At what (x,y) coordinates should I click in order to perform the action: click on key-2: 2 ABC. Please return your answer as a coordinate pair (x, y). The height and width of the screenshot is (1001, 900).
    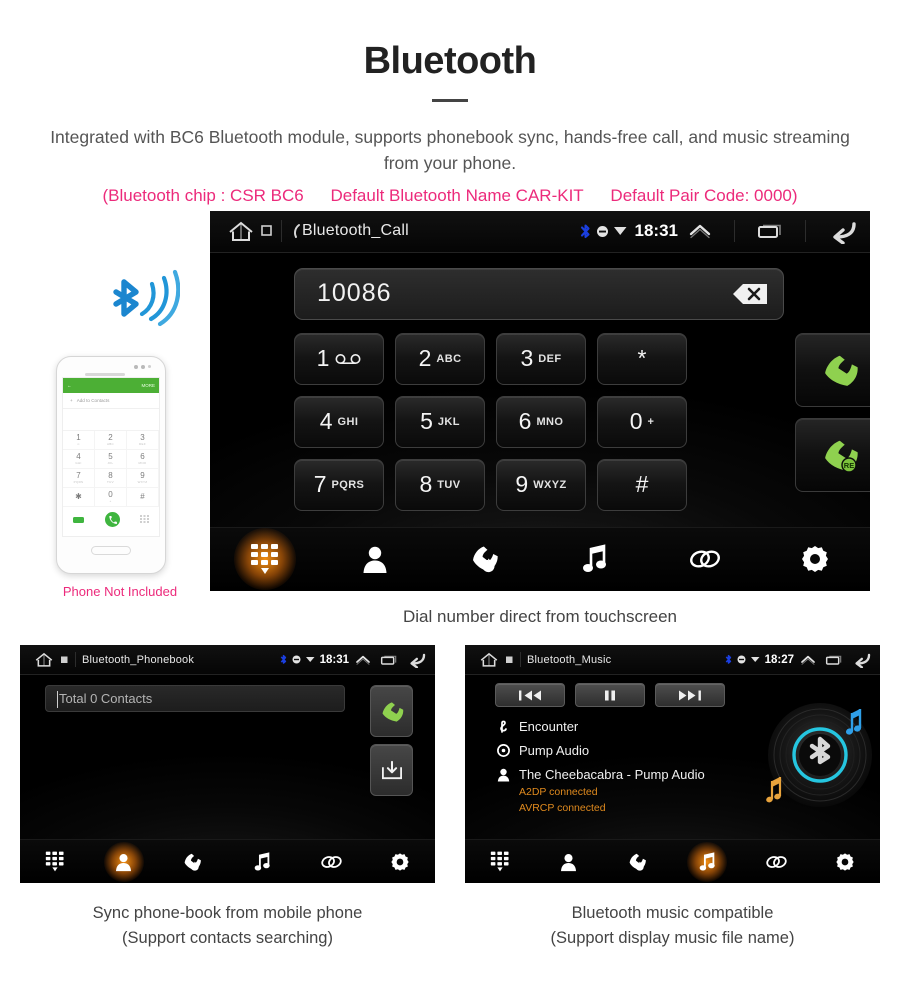
    Looking at the image, I should click on (440, 358).